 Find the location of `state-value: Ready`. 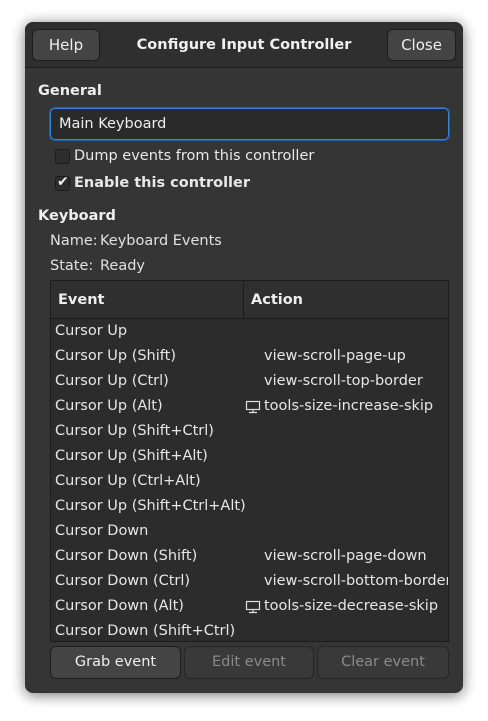

state-value: Ready is located at coordinates (123, 266).